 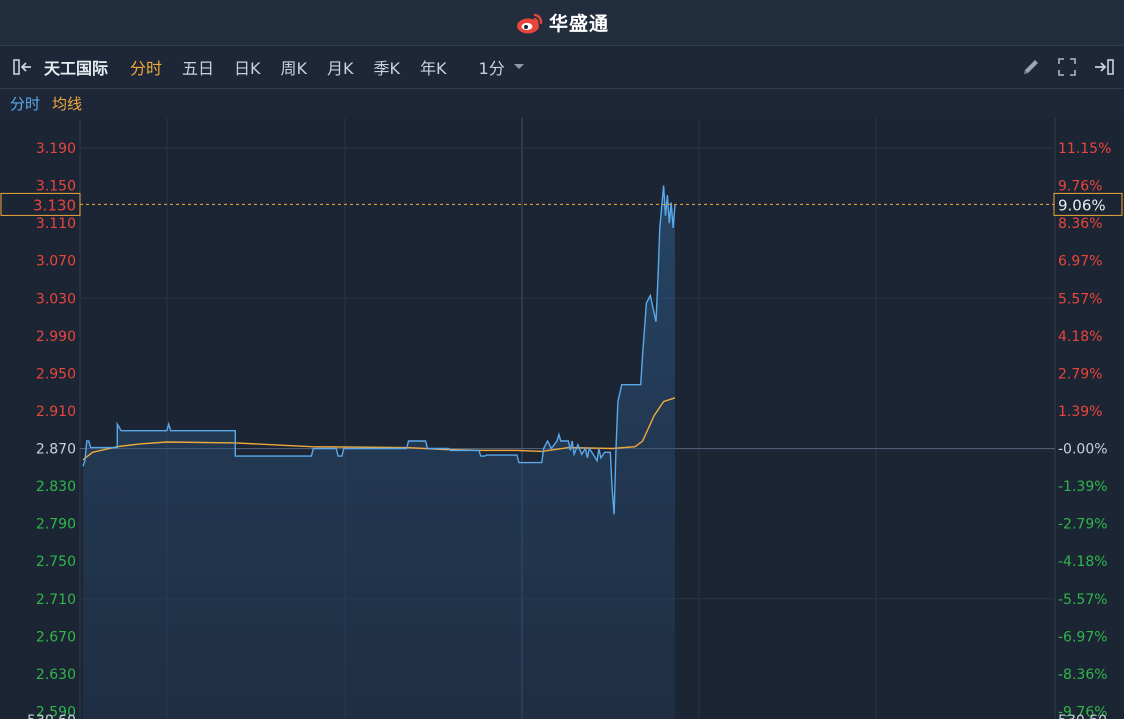 What do you see at coordinates (1083, 600) in the screenshot?
I see `y-tick-label-right: -5.57%` at bounding box center [1083, 600].